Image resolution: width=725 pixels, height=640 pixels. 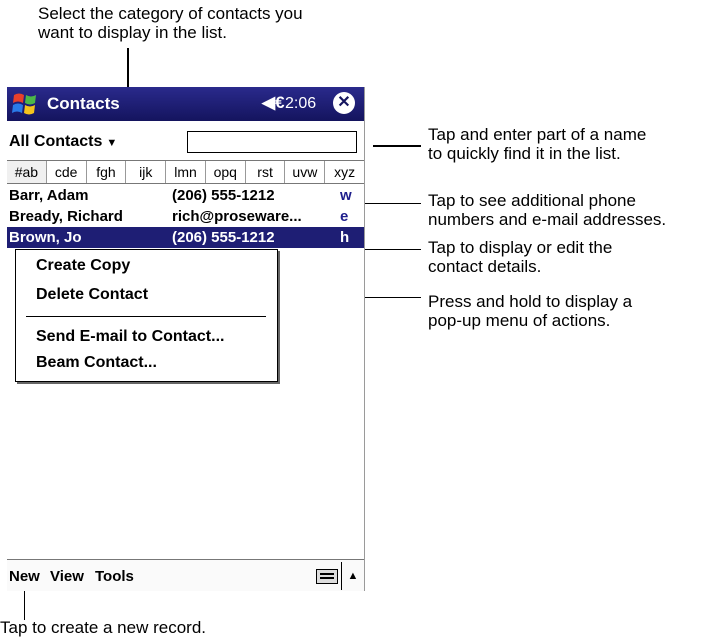 I want to click on contact-name: Bready, Richard, so click(x=66, y=216).